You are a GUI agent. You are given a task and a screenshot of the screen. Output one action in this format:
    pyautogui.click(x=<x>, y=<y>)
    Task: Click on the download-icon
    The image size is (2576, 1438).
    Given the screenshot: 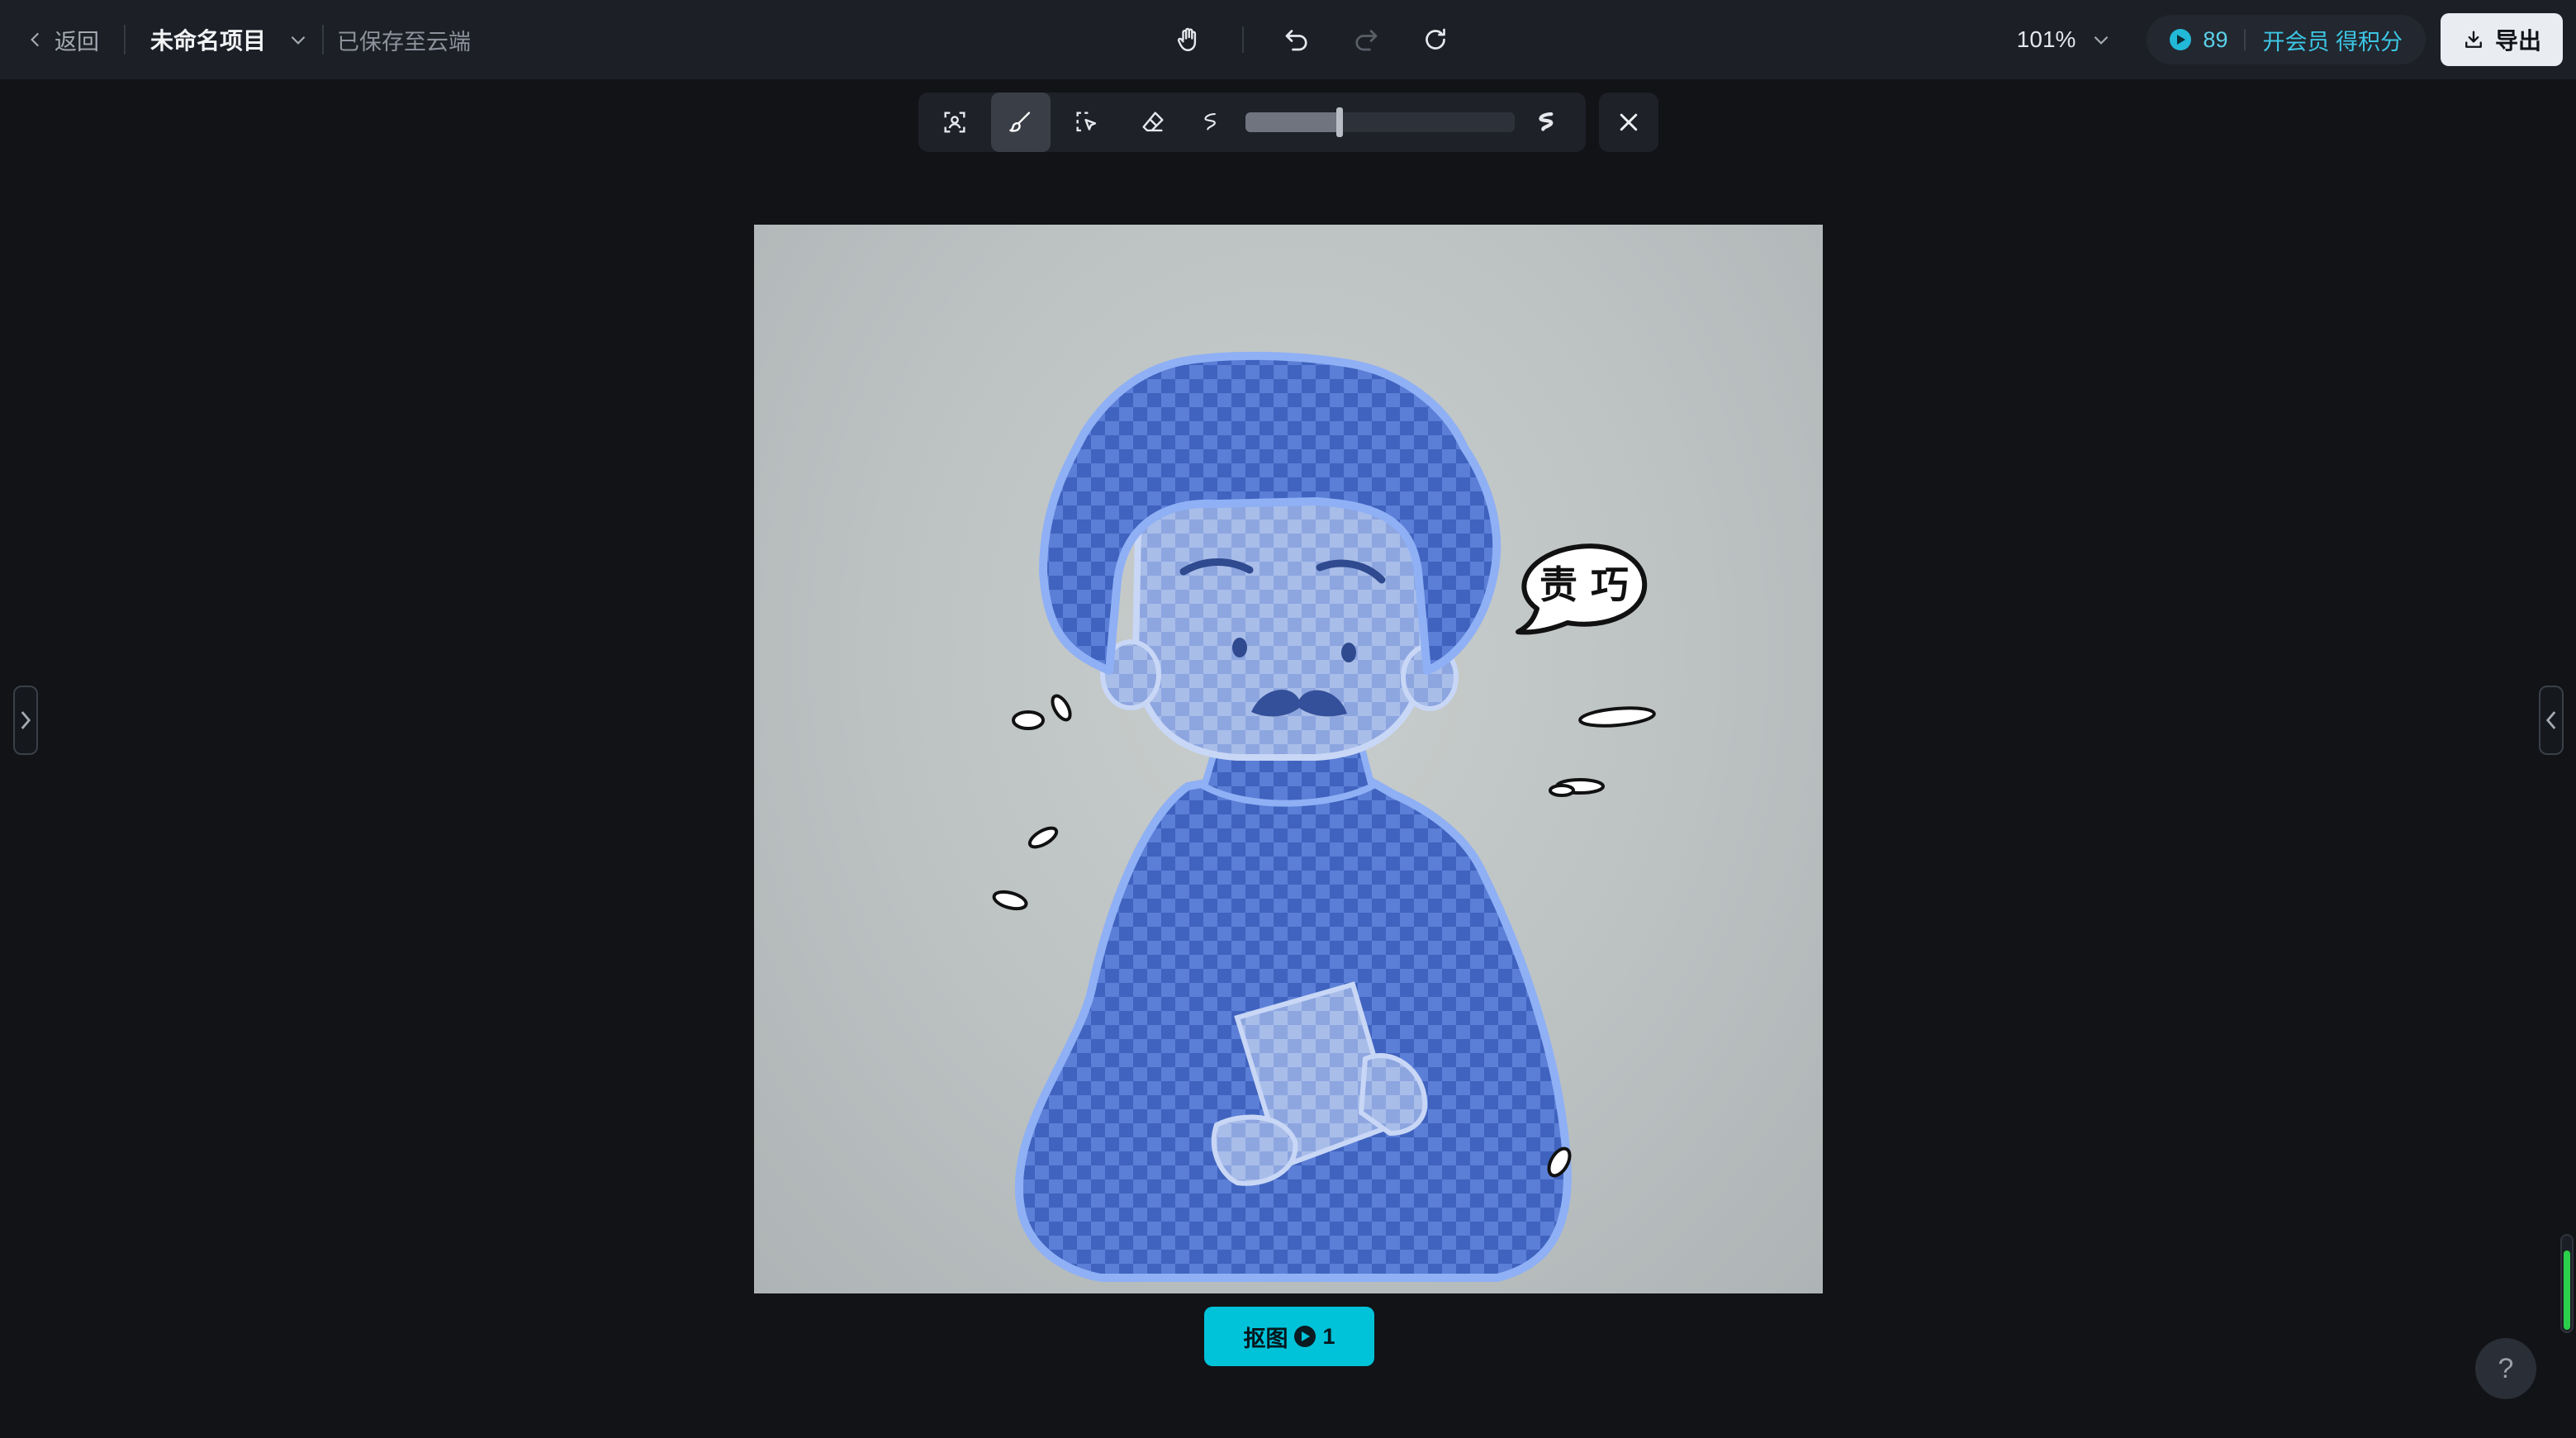 What is the action you would take?
    pyautogui.click(x=2473, y=39)
    